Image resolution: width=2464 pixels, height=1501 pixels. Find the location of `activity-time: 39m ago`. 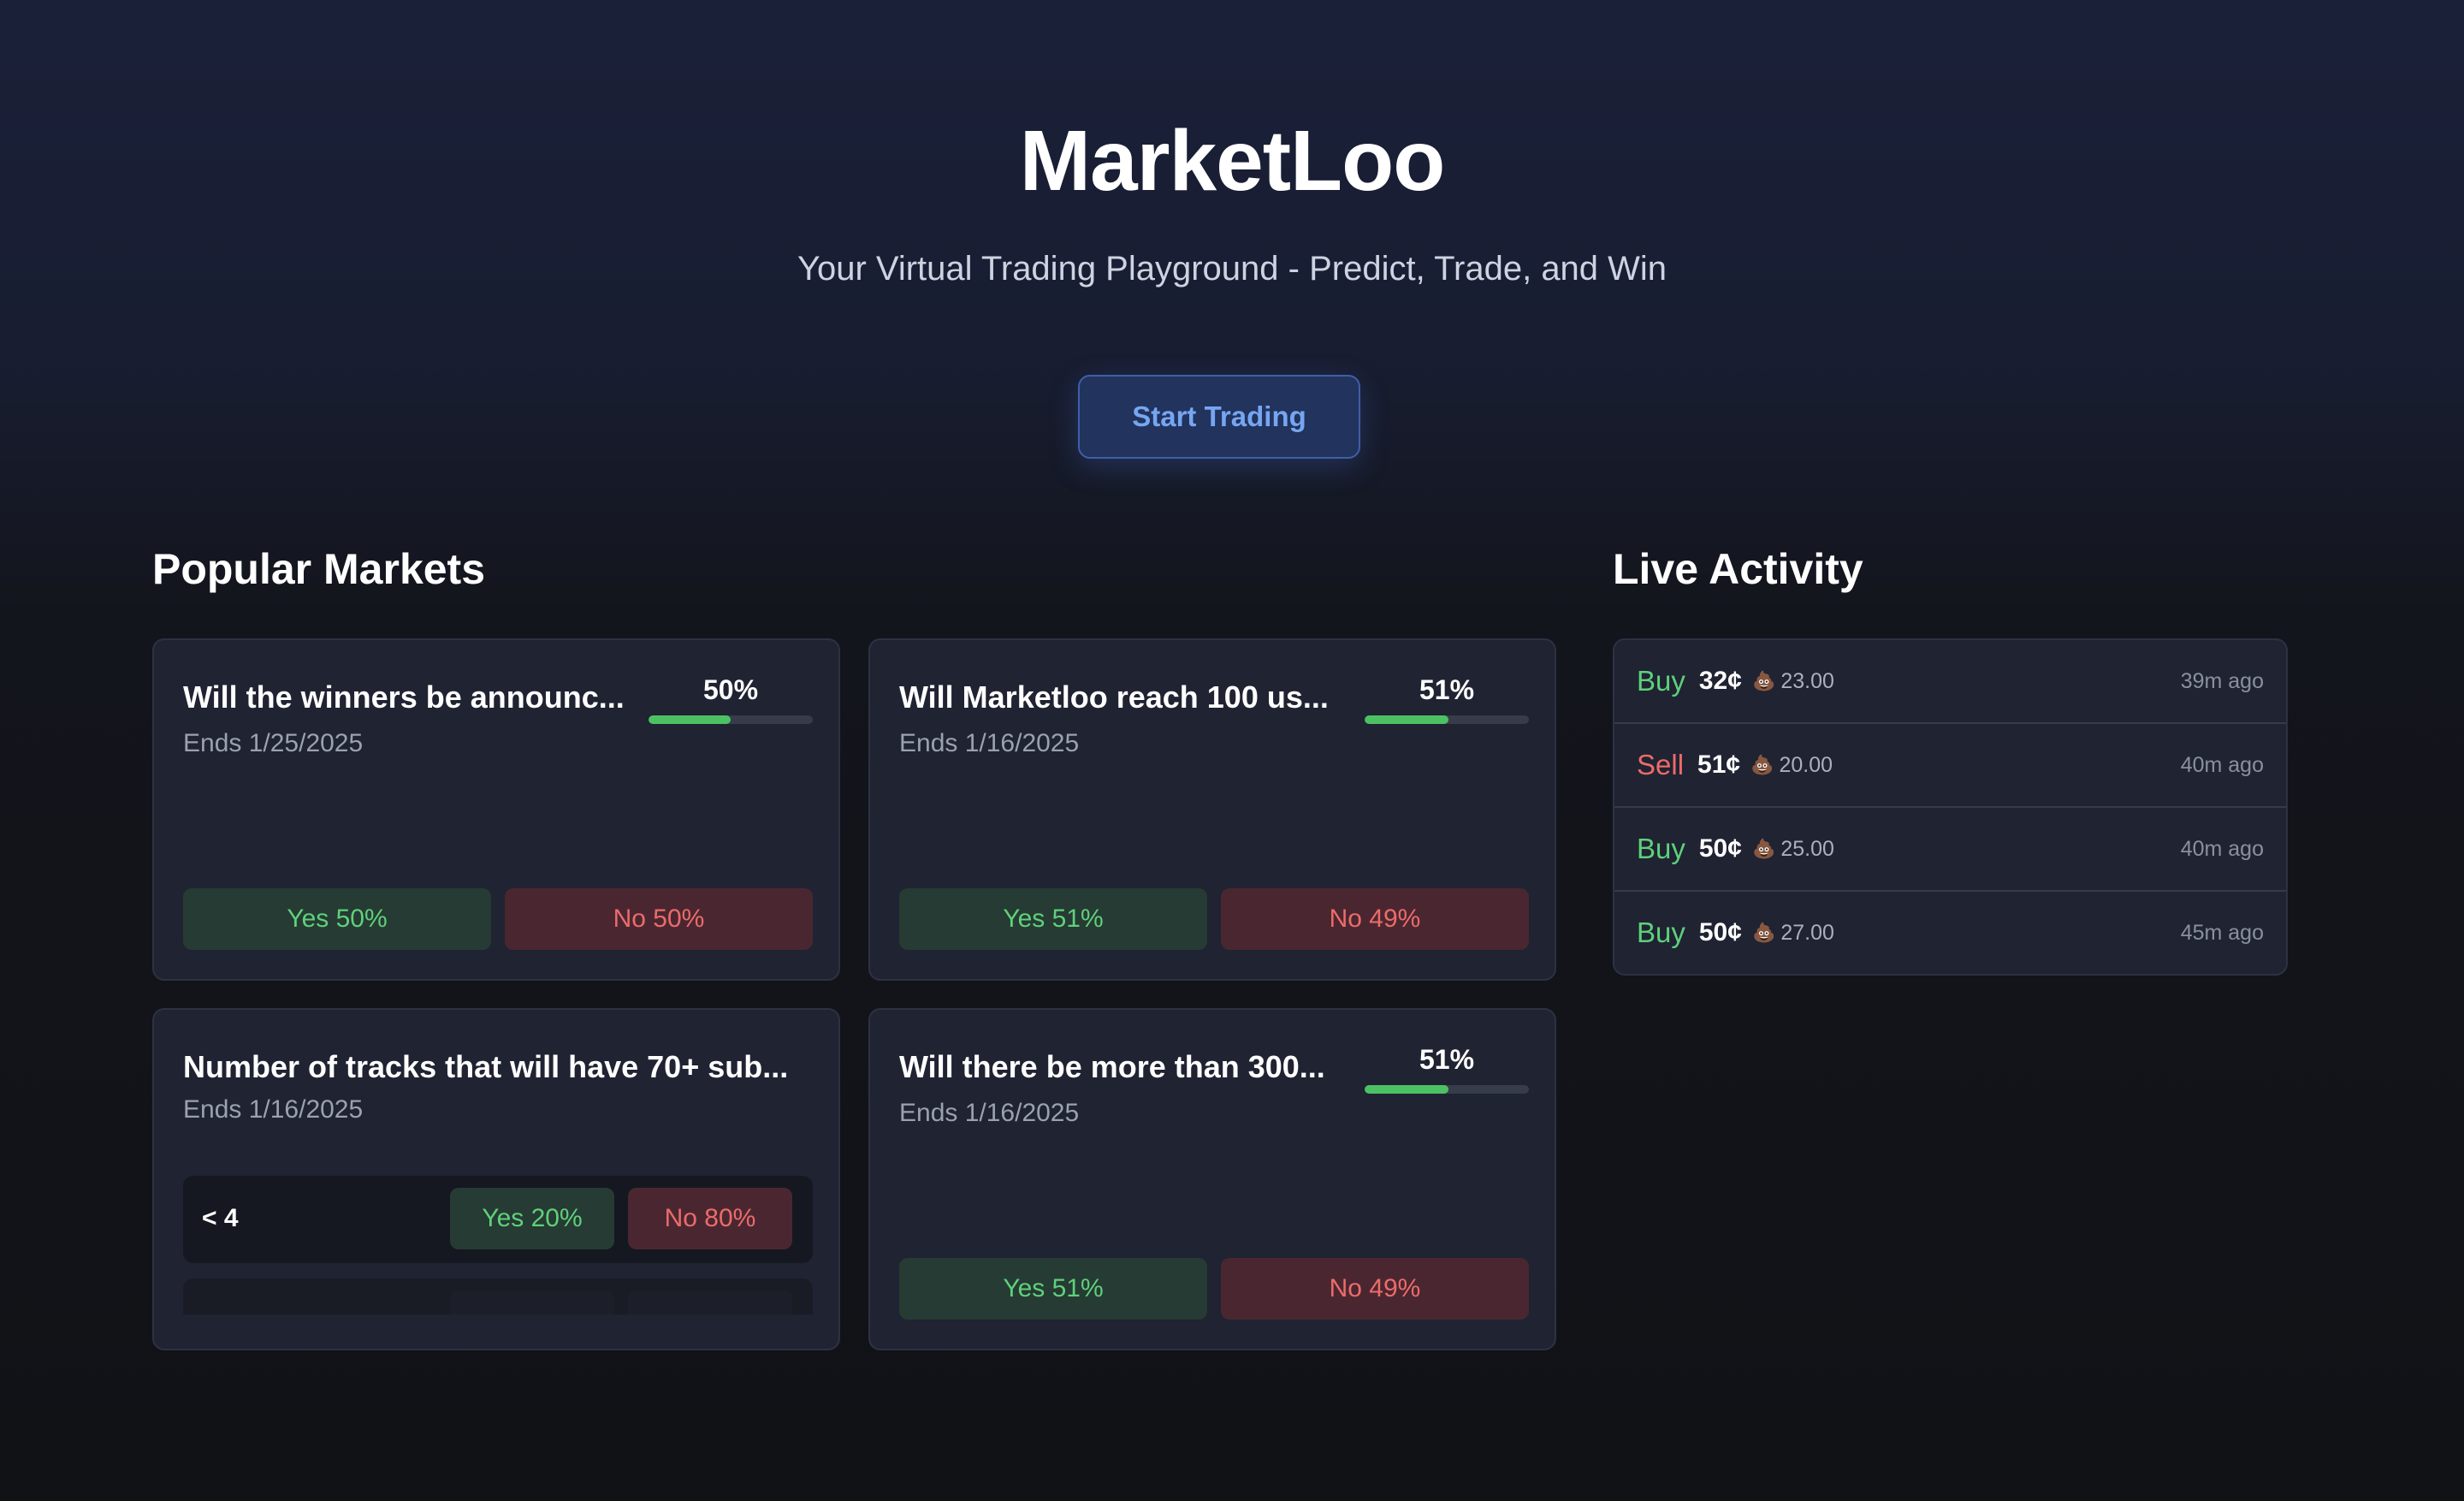

activity-time: 39m ago is located at coordinates (2222, 680).